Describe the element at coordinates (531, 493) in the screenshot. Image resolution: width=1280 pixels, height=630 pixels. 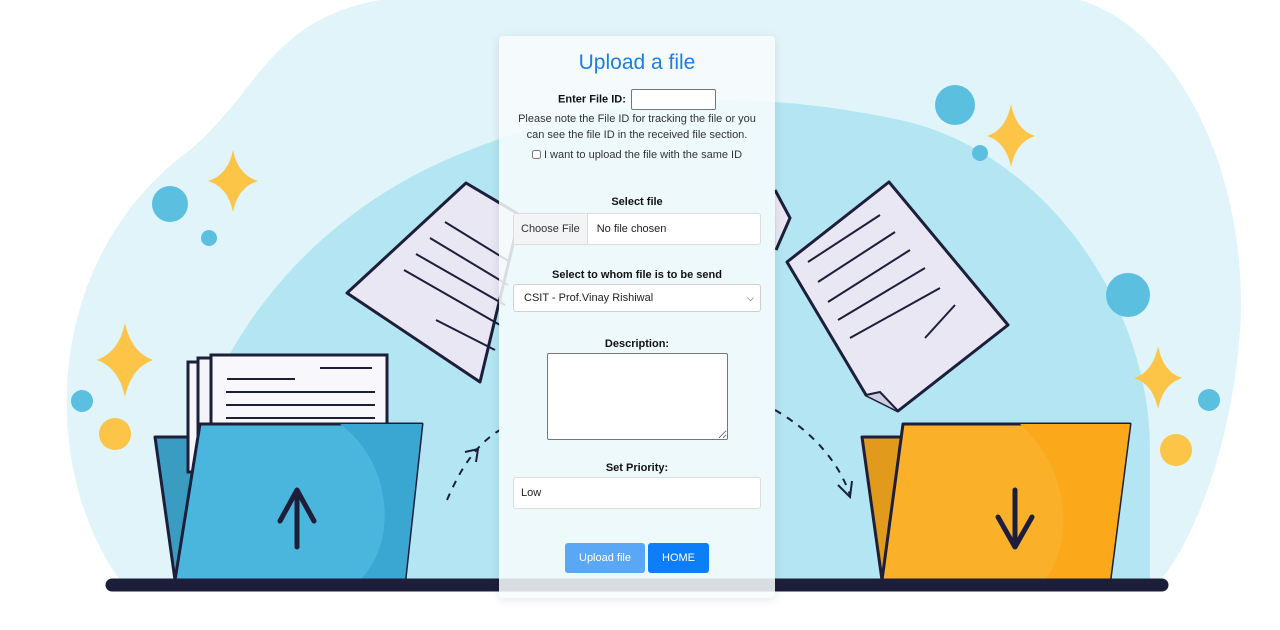
I see `priority-value: Low` at that location.